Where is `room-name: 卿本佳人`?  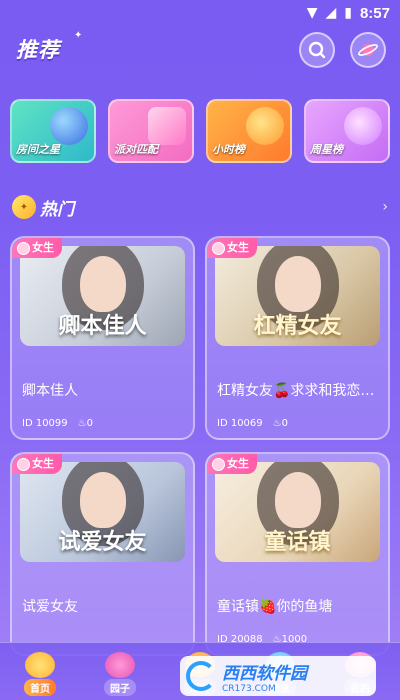
room-name: 卿本佳人 is located at coordinates (50, 391).